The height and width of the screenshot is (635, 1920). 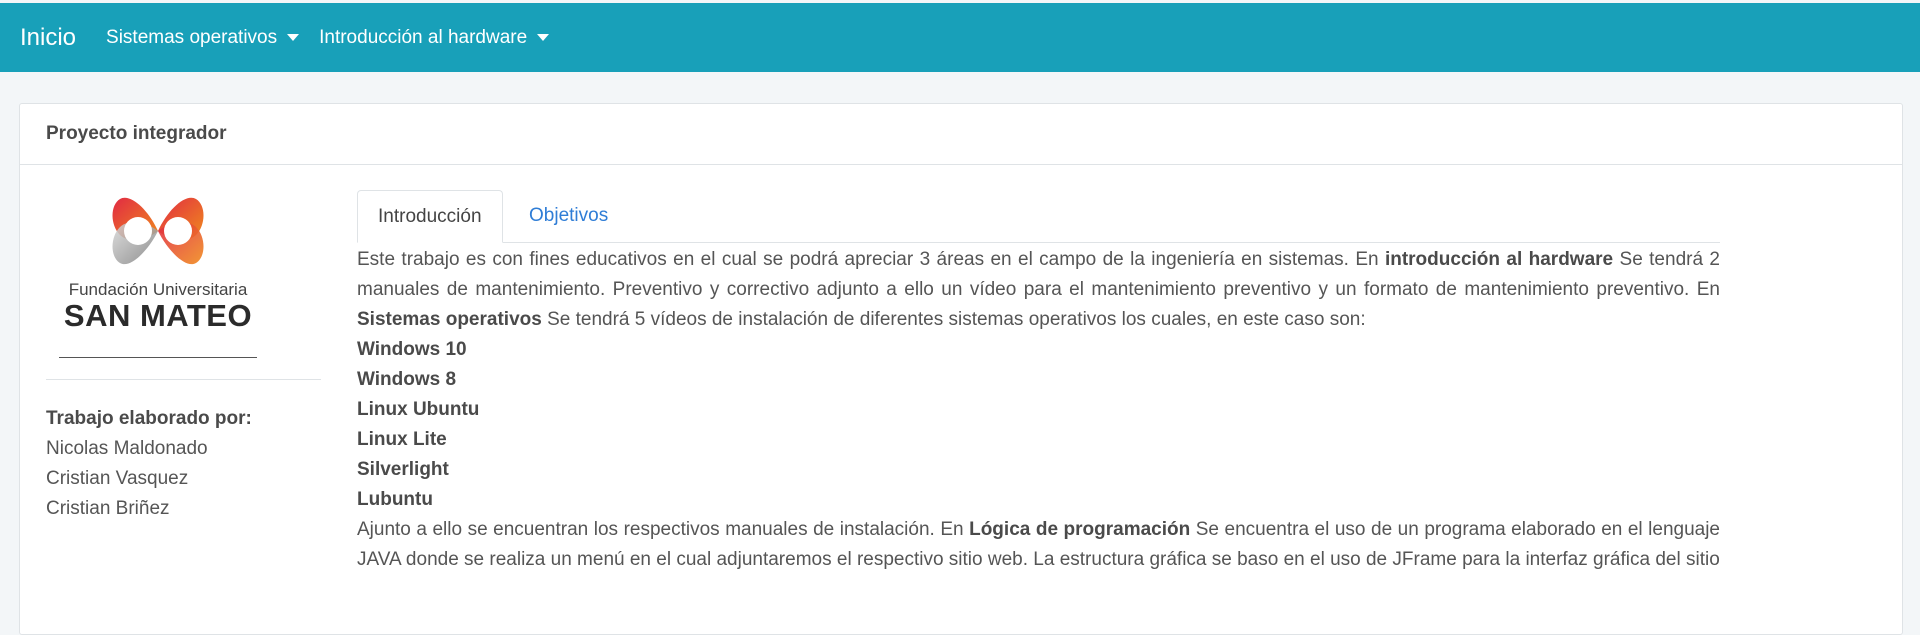 I want to click on tab-bar: Introducción Objetivos, so click(x=1038, y=216).